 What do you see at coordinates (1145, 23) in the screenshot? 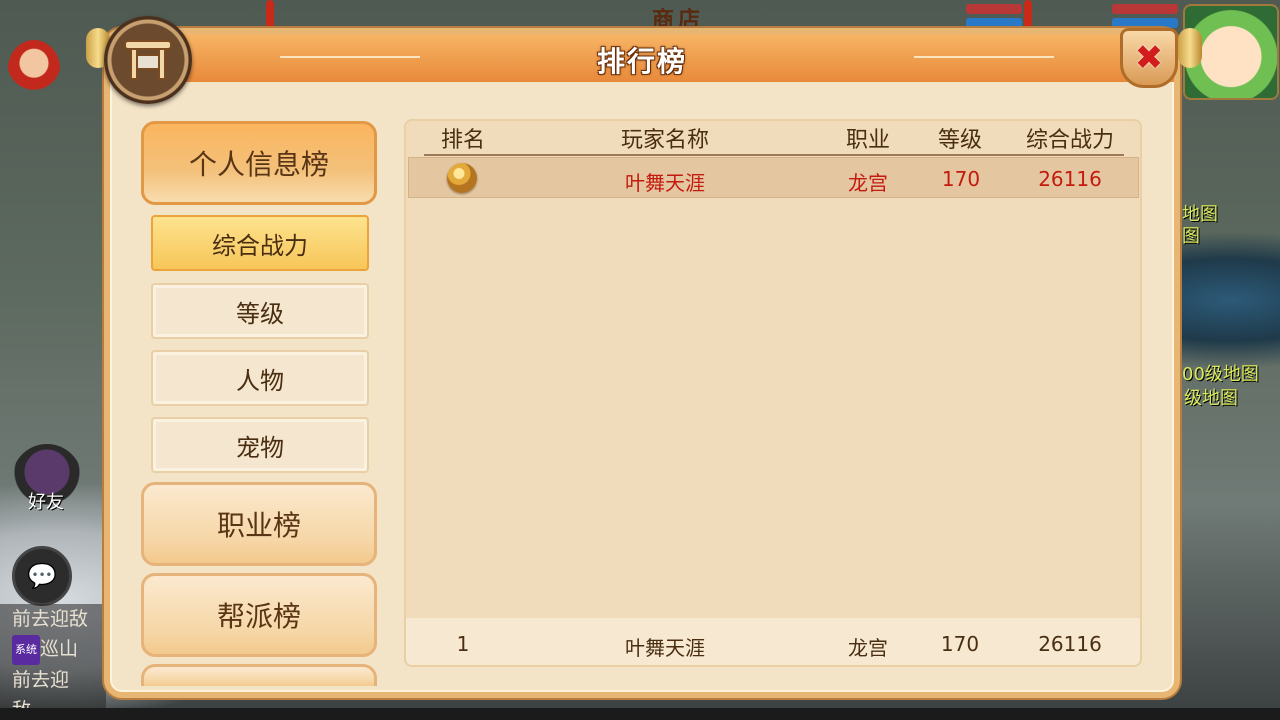
I see `pet-mp-bar` at bounding box center [1145, 23].